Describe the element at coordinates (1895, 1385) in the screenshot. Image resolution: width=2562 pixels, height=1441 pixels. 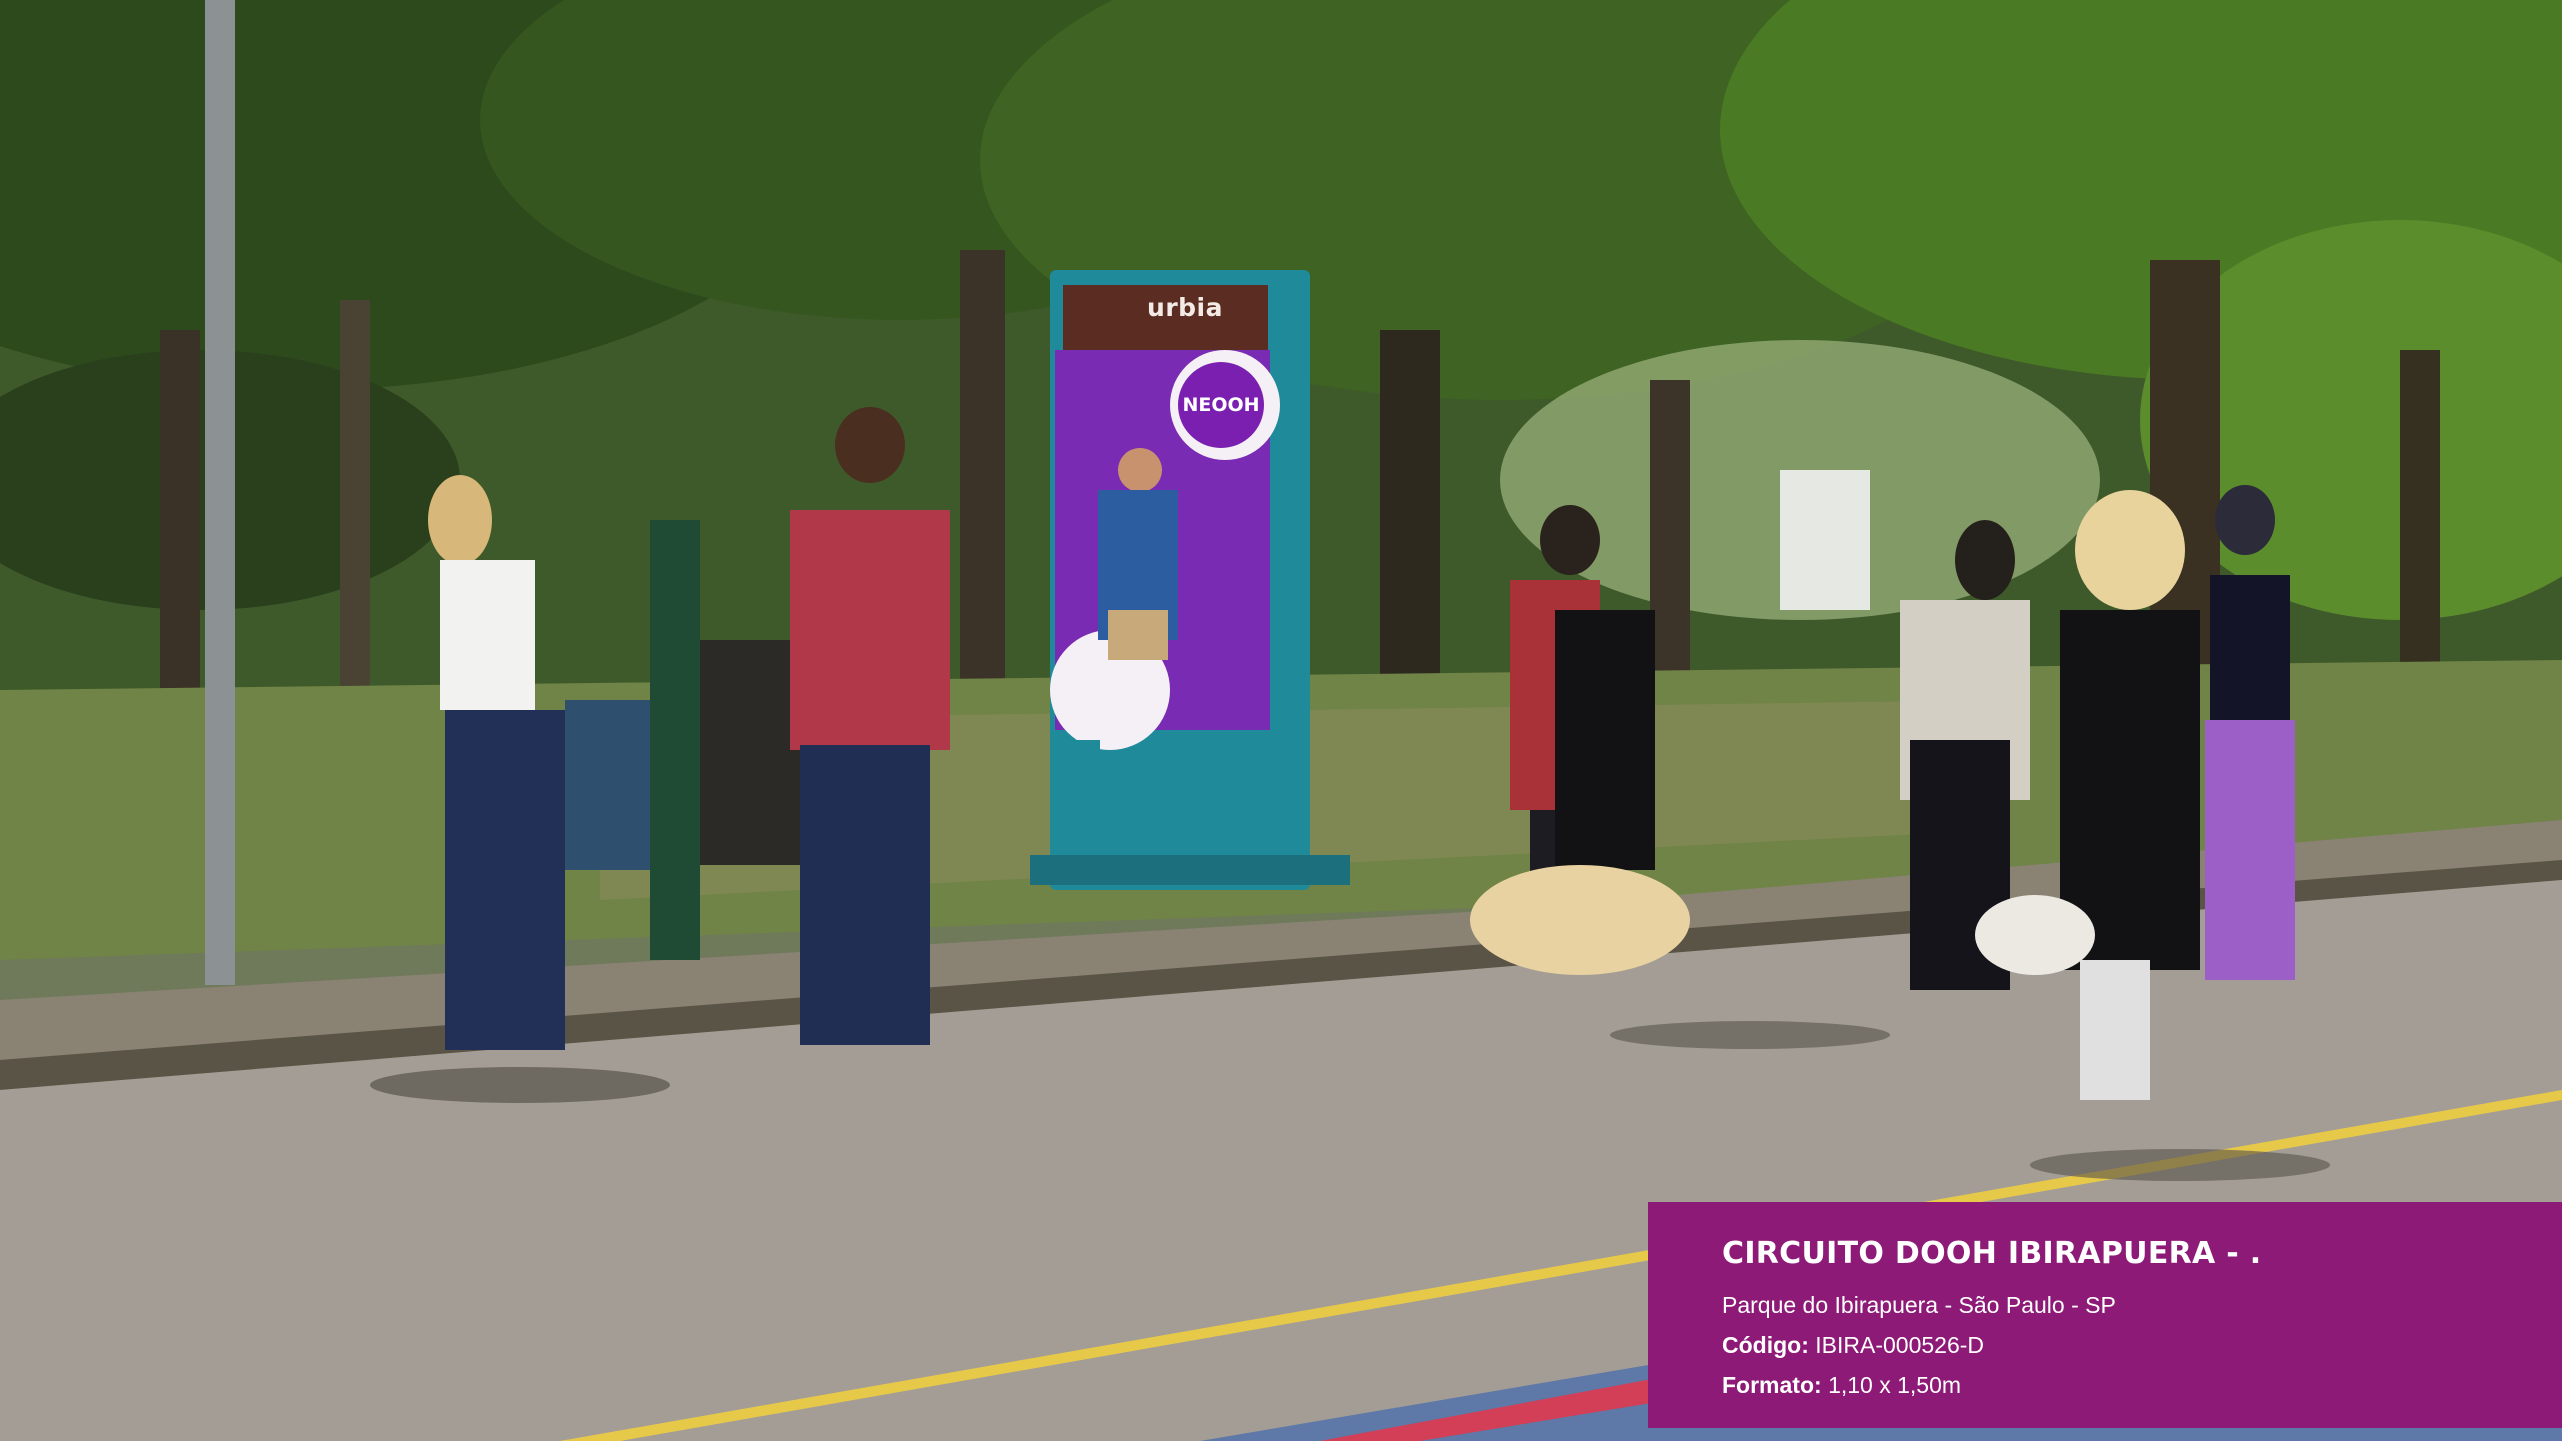
I see `format-value: 1,10 x 1,50m` at that location.